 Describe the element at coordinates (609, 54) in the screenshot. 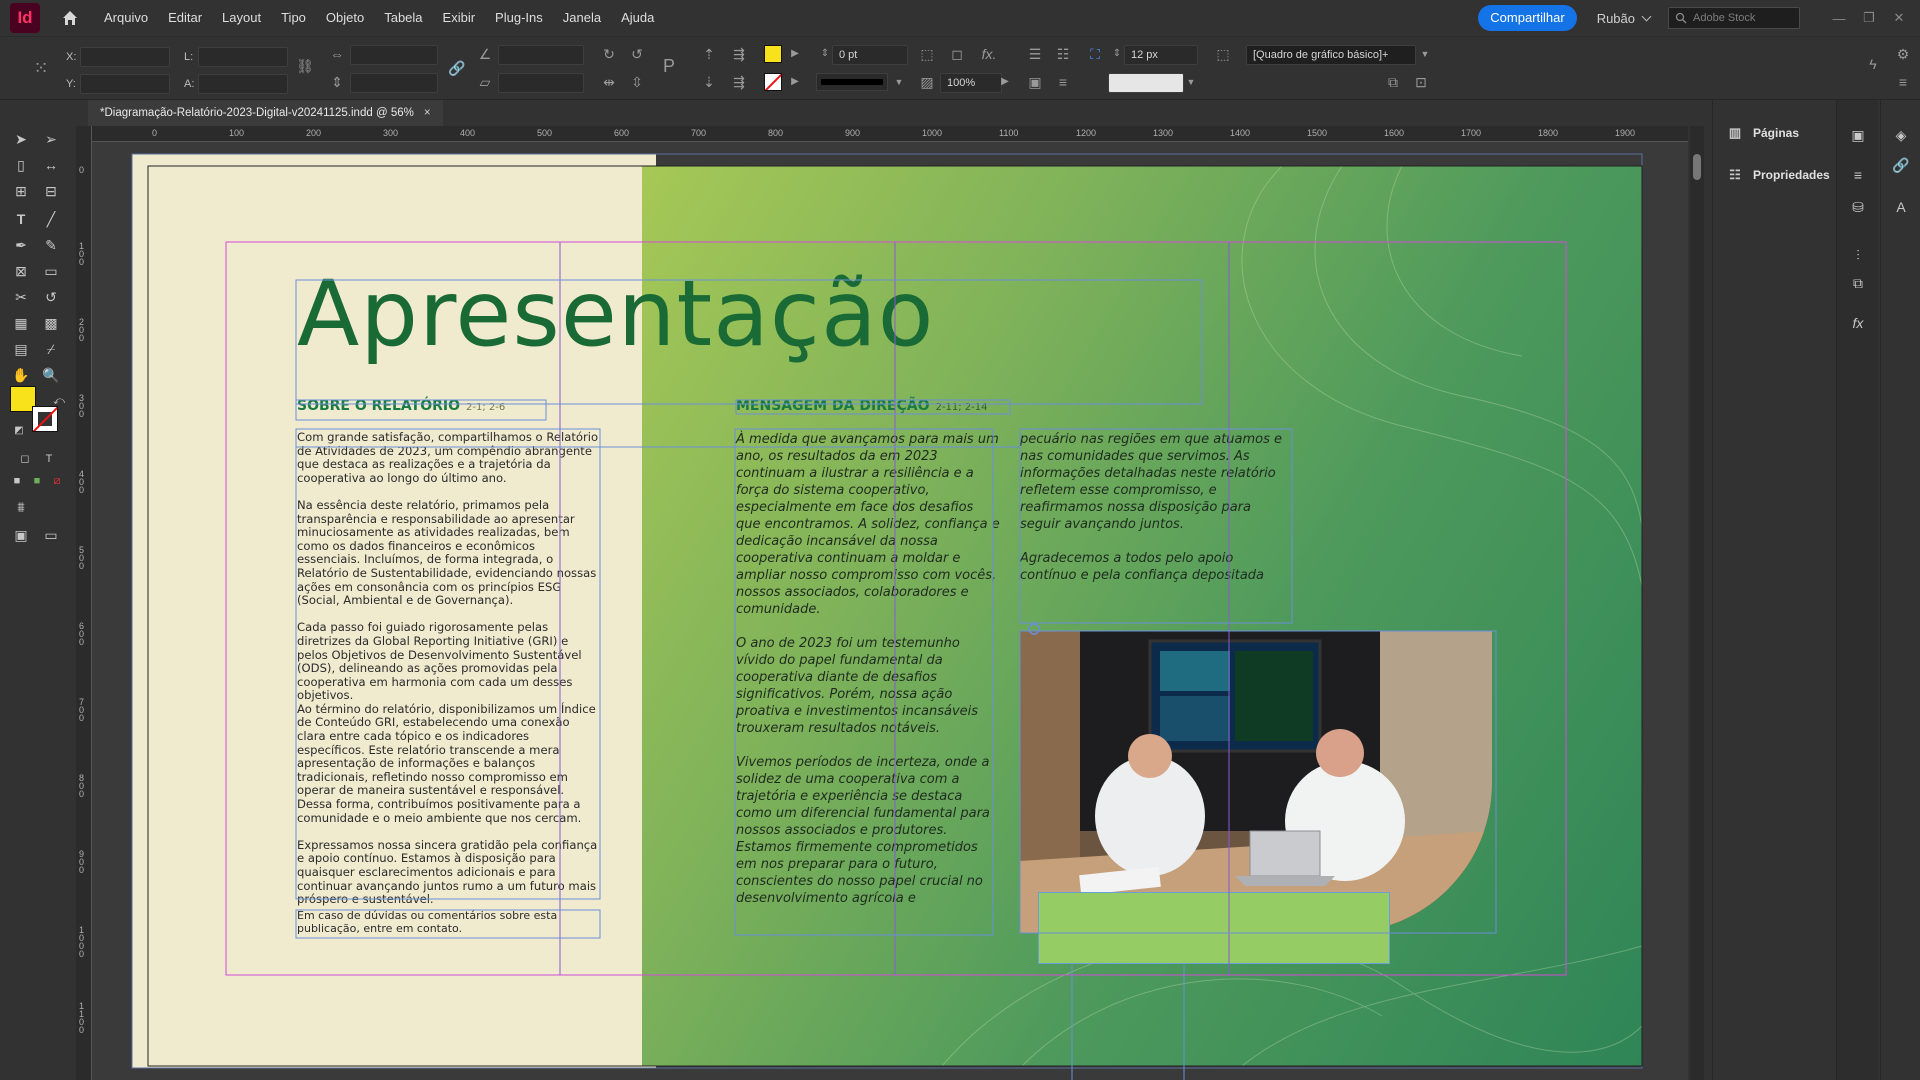

I see `rotate-cw-icon: ↻` at that location.